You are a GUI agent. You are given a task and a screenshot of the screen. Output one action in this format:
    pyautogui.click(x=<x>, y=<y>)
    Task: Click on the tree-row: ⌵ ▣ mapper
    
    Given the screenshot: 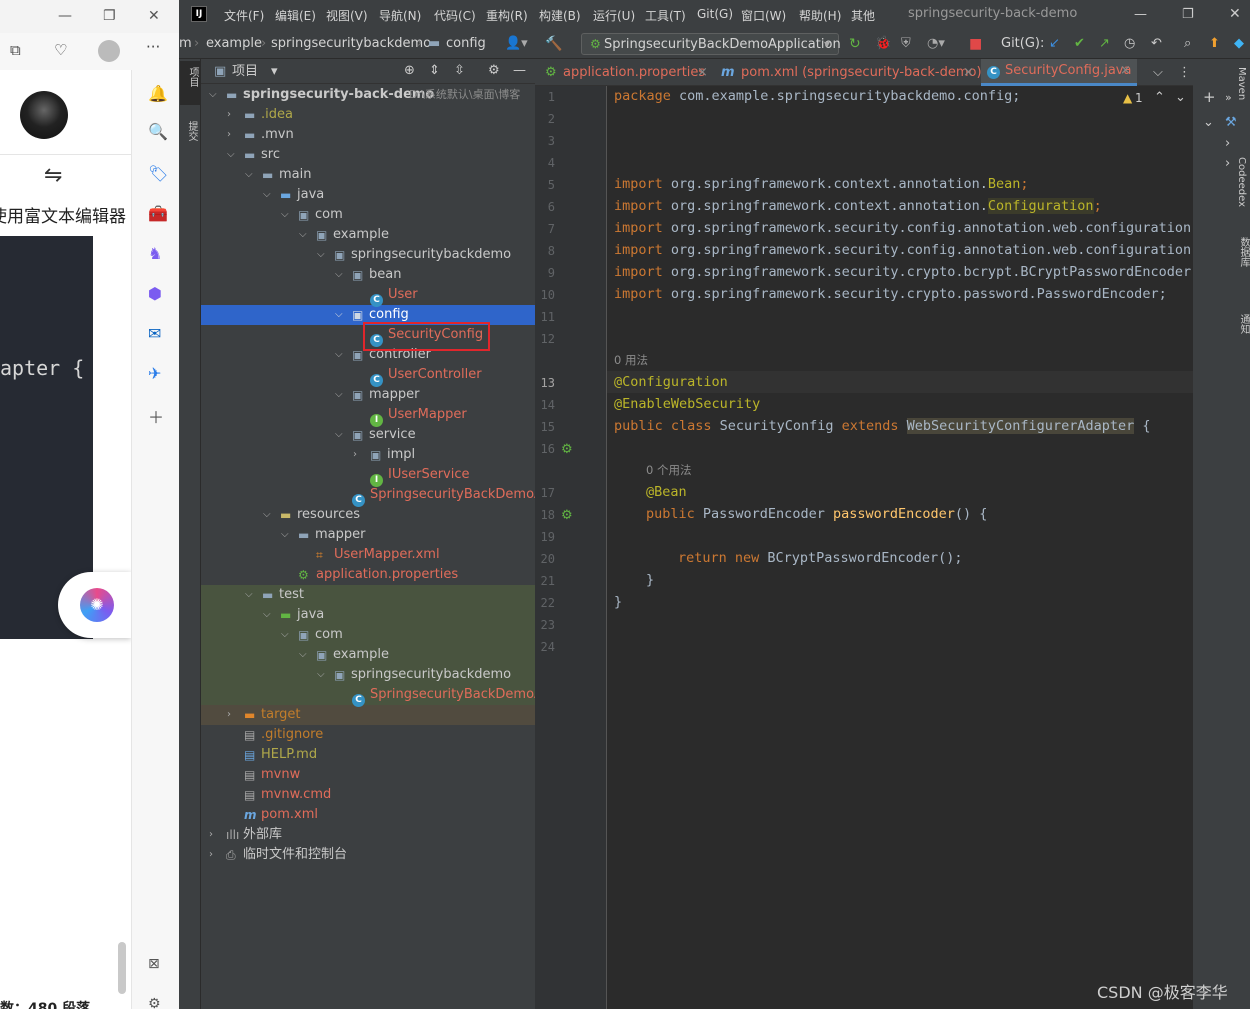 What is the action you would take?
    pyautogui.click(x=368, y=395)
    